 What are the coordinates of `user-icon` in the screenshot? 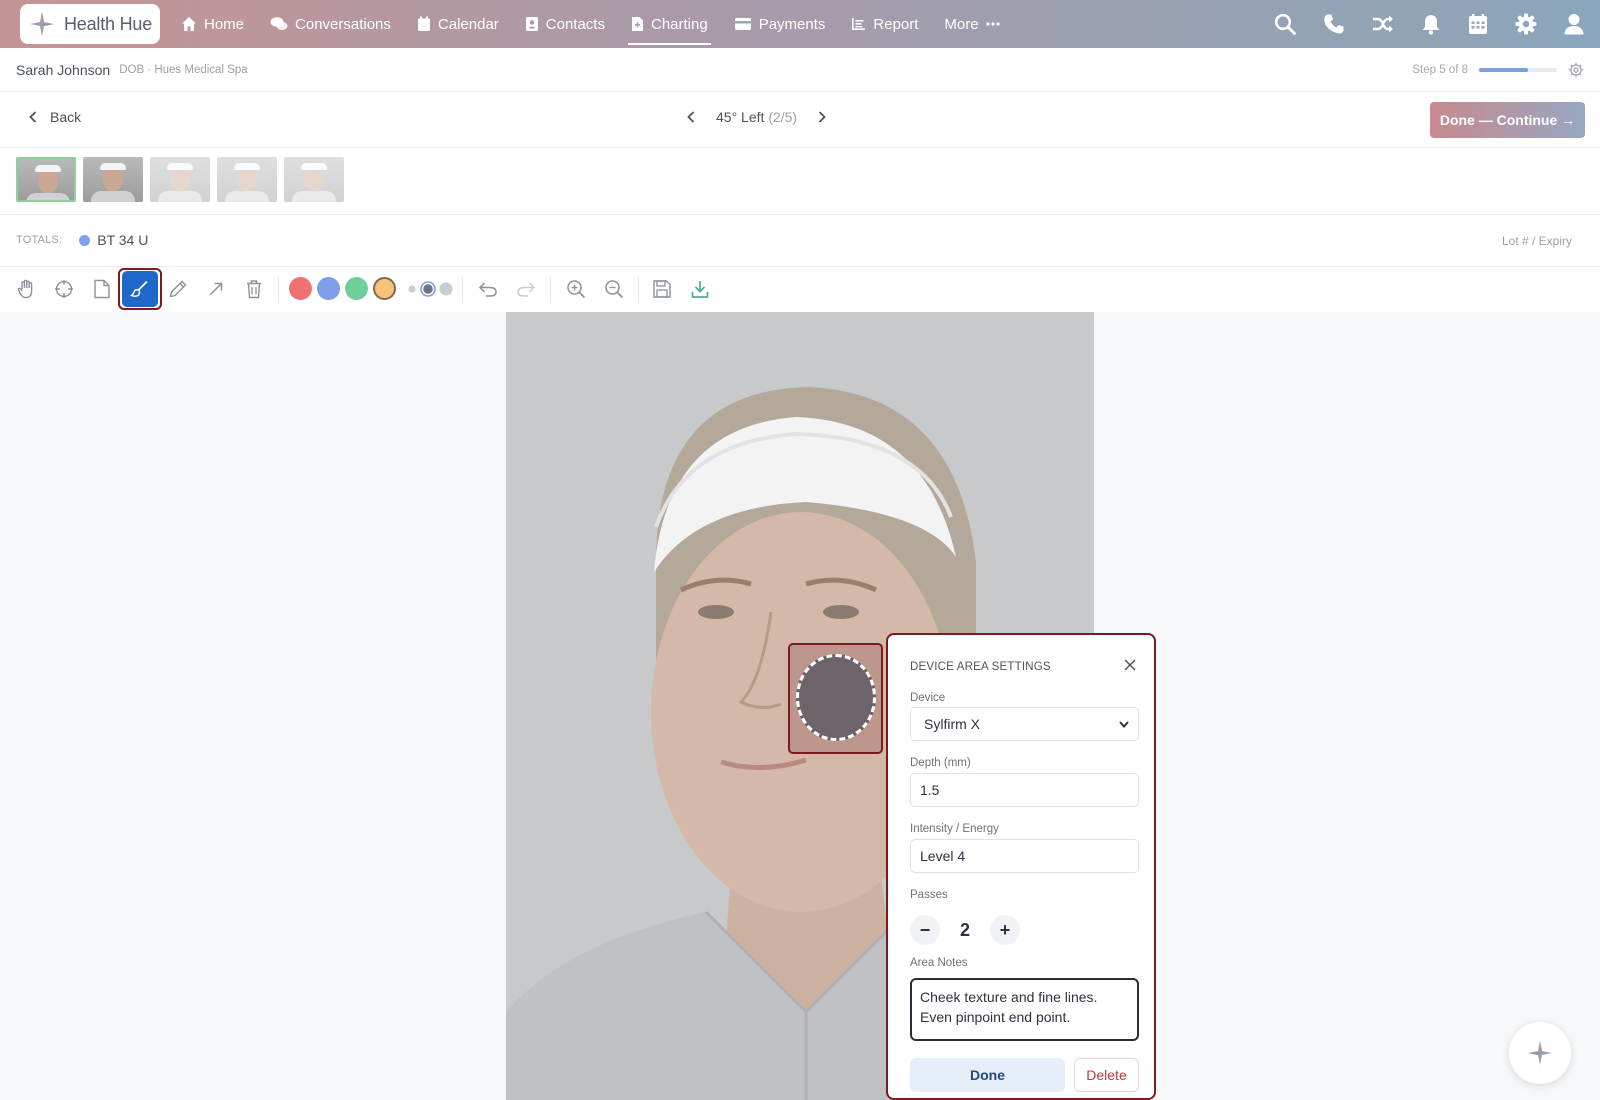 It's located at (1574, 24).